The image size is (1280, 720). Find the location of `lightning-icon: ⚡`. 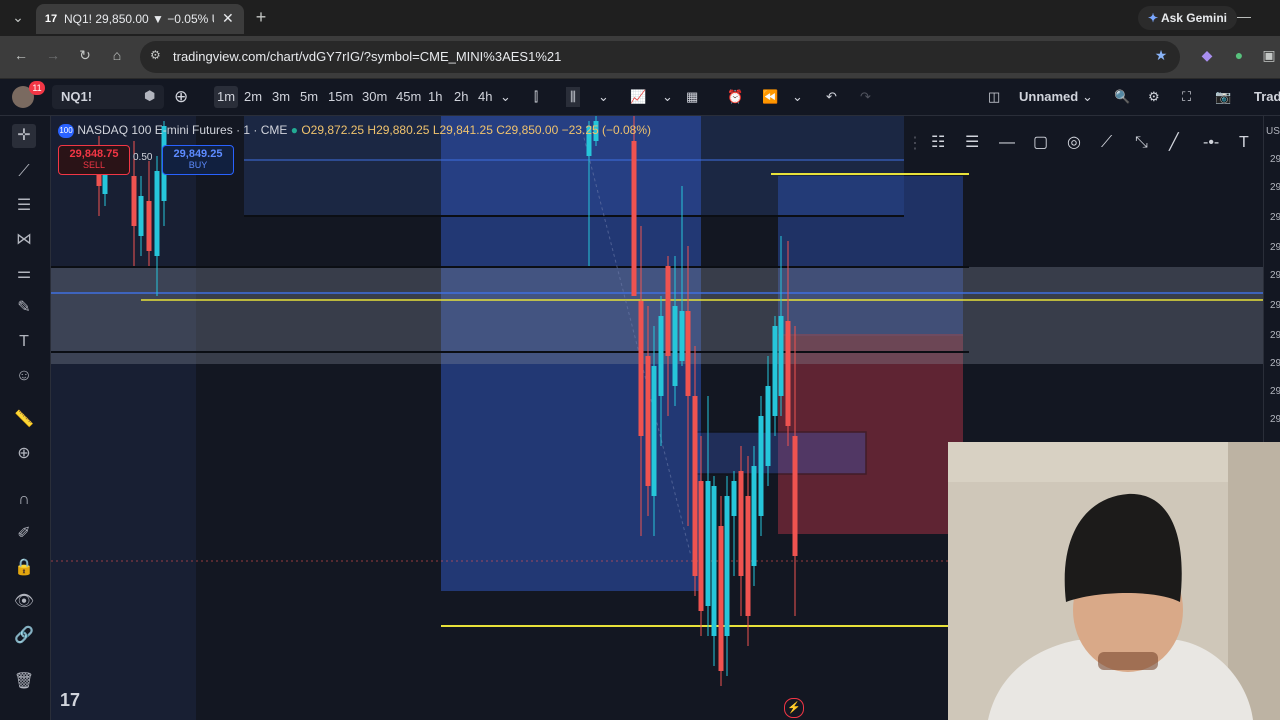

lightning-icon: ⚡ is located at coordinates (794, 708).